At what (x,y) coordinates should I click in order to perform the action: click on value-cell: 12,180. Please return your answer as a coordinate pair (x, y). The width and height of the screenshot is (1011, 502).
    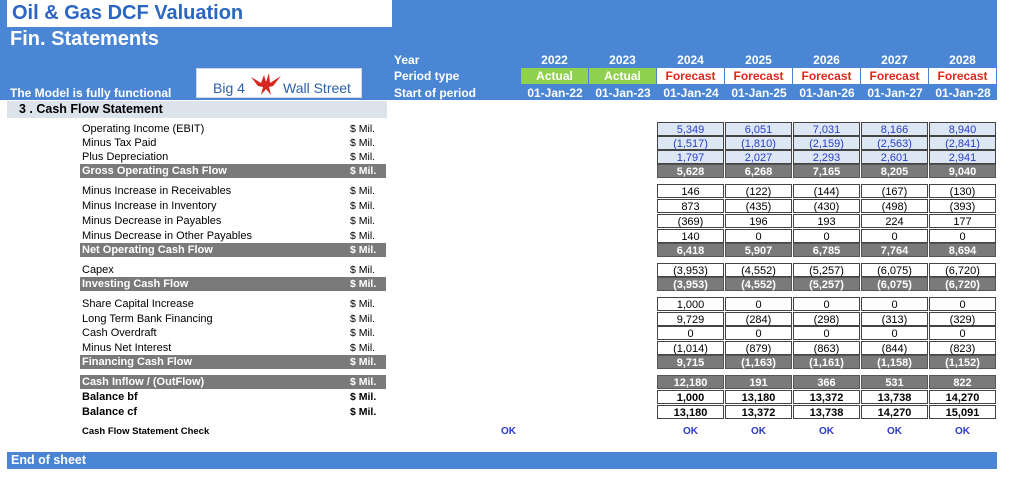
    Looking at the image, I should click on (690, 382).